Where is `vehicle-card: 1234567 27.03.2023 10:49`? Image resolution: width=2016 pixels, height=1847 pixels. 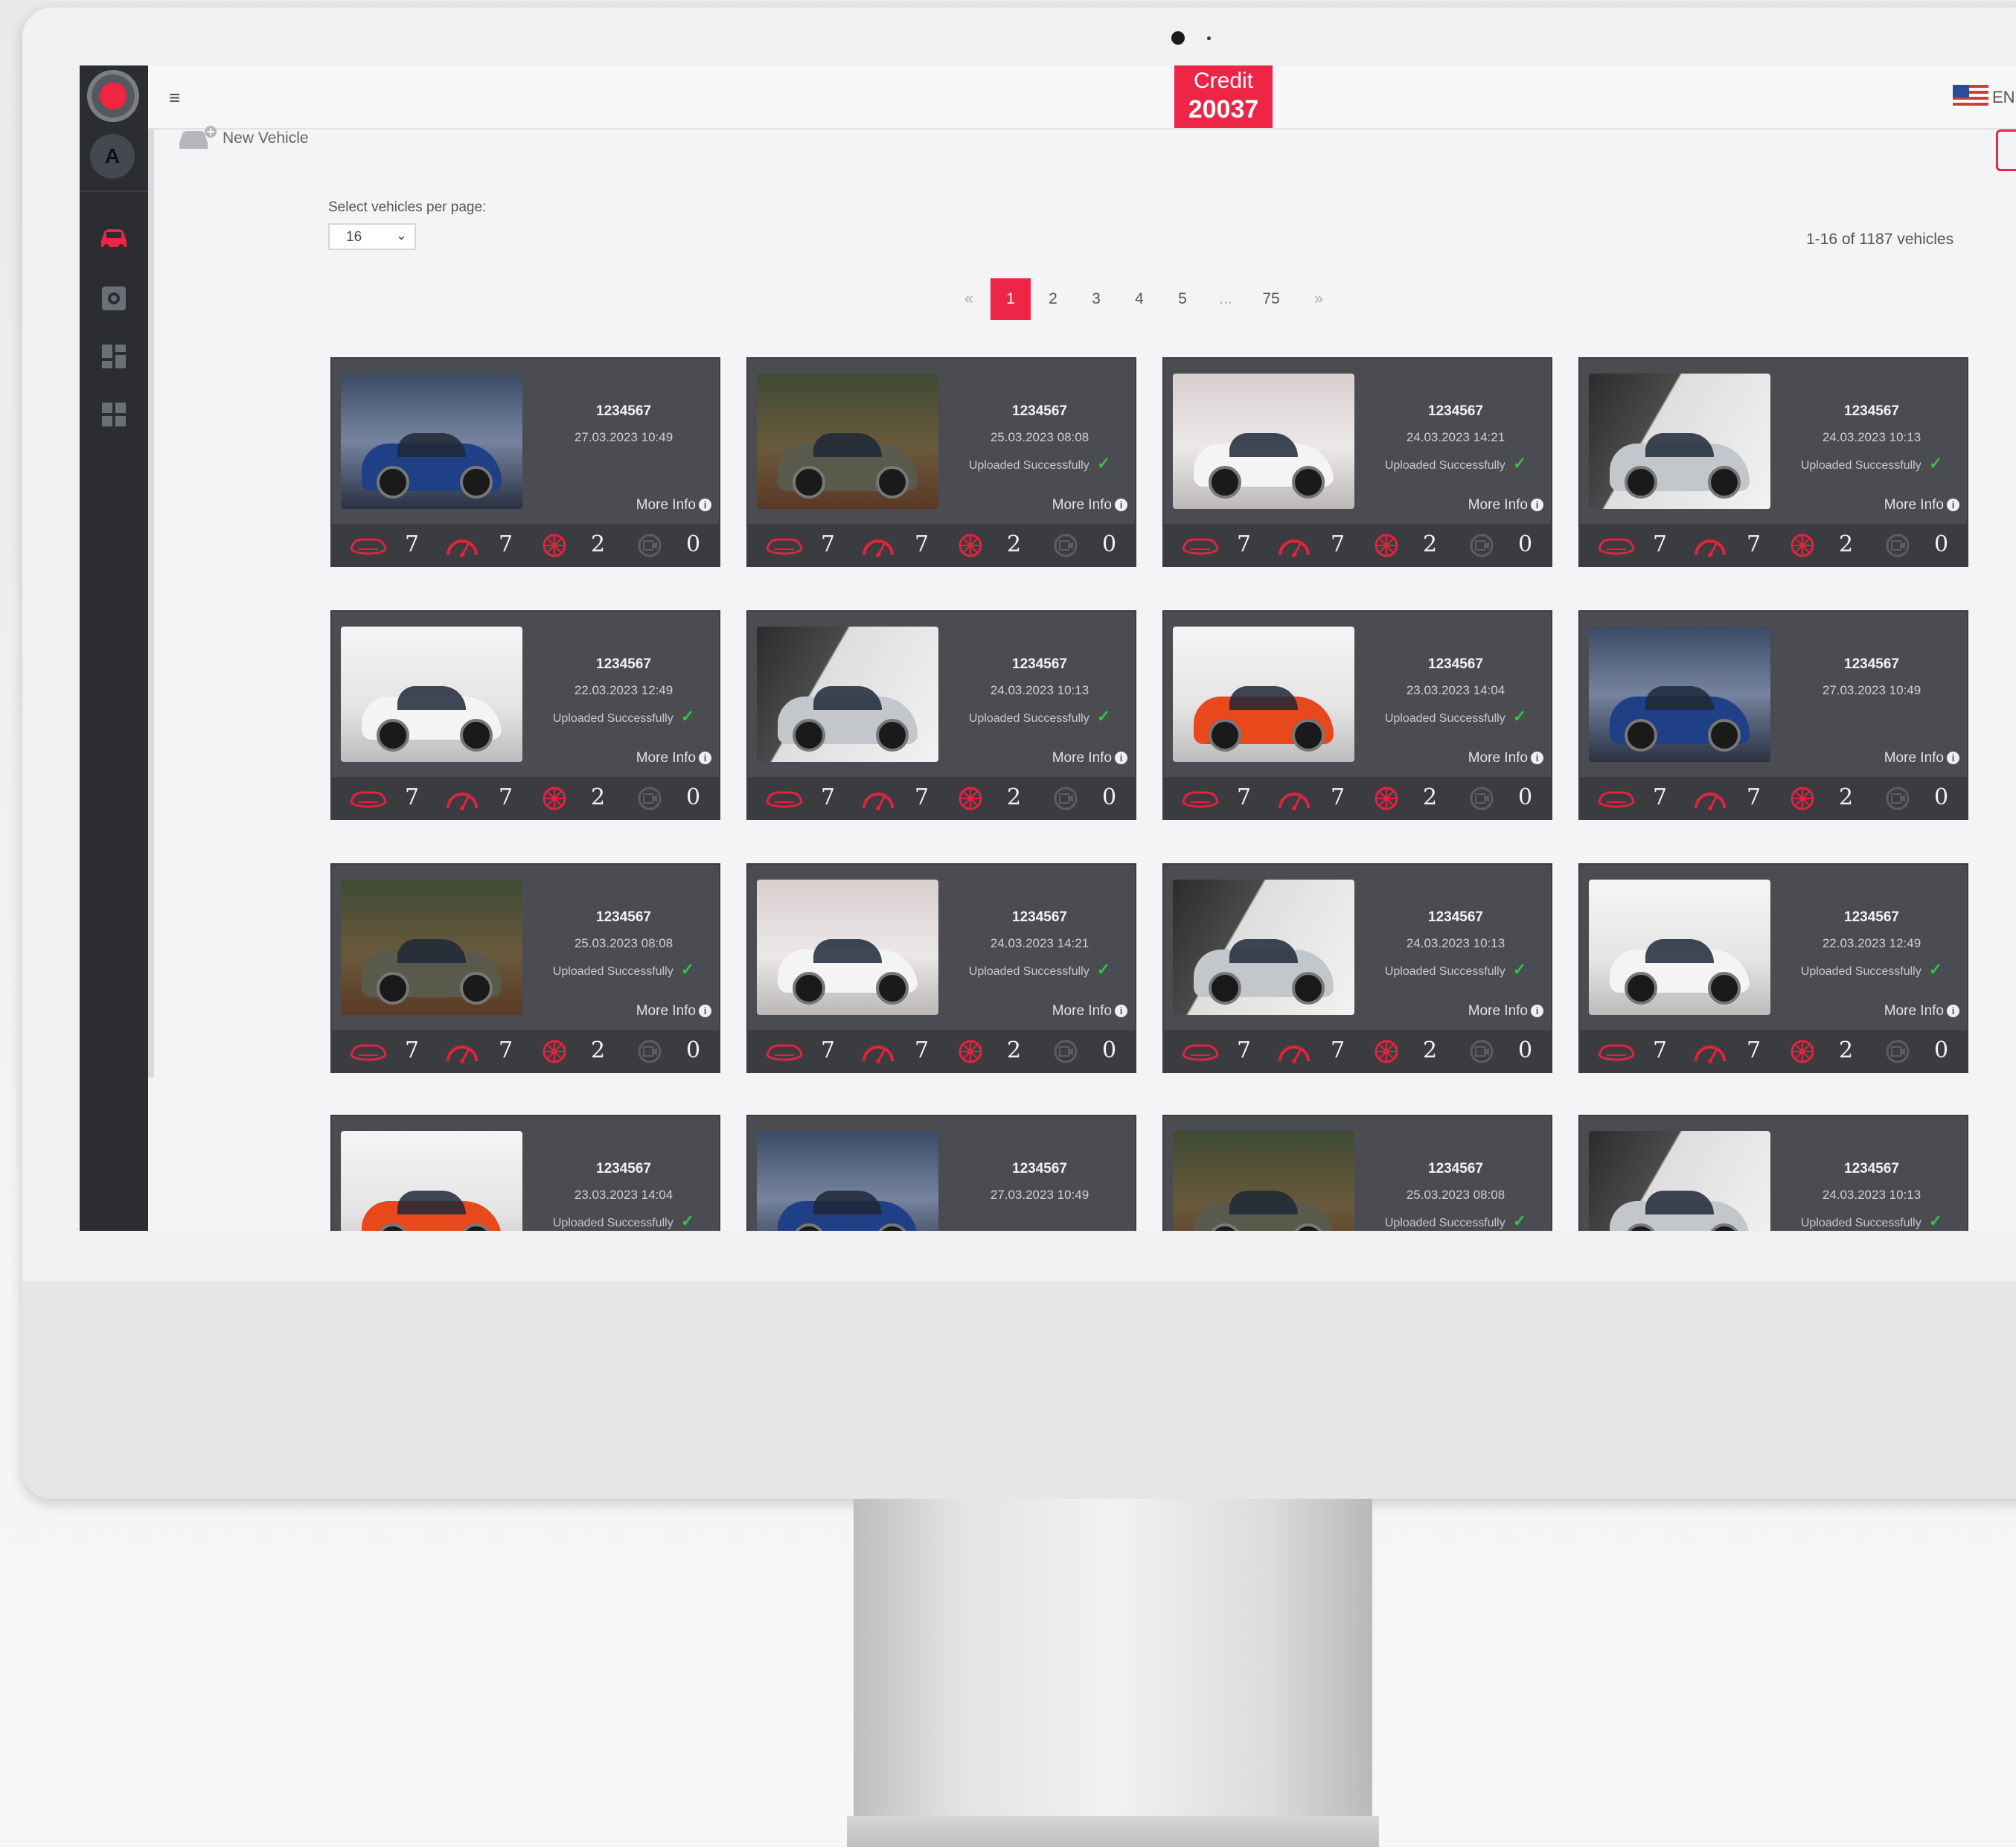 vehicle-card: 1234567 27.03.2023 10:49 is located at coordinates (941, 1173).